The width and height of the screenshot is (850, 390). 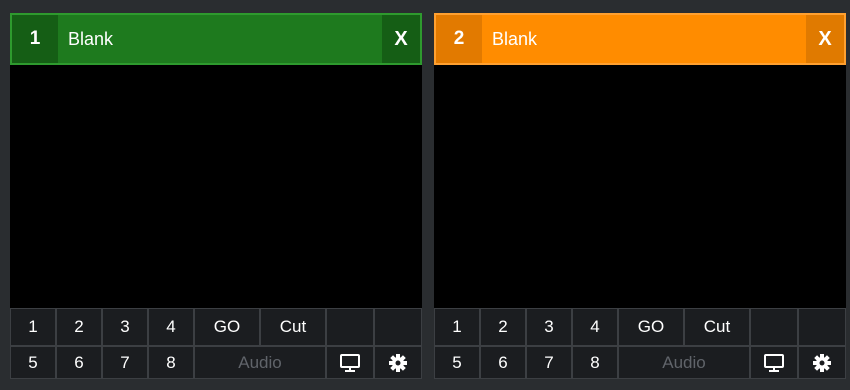 I want to click on panel-number: 2, so click(x=459, y=39).